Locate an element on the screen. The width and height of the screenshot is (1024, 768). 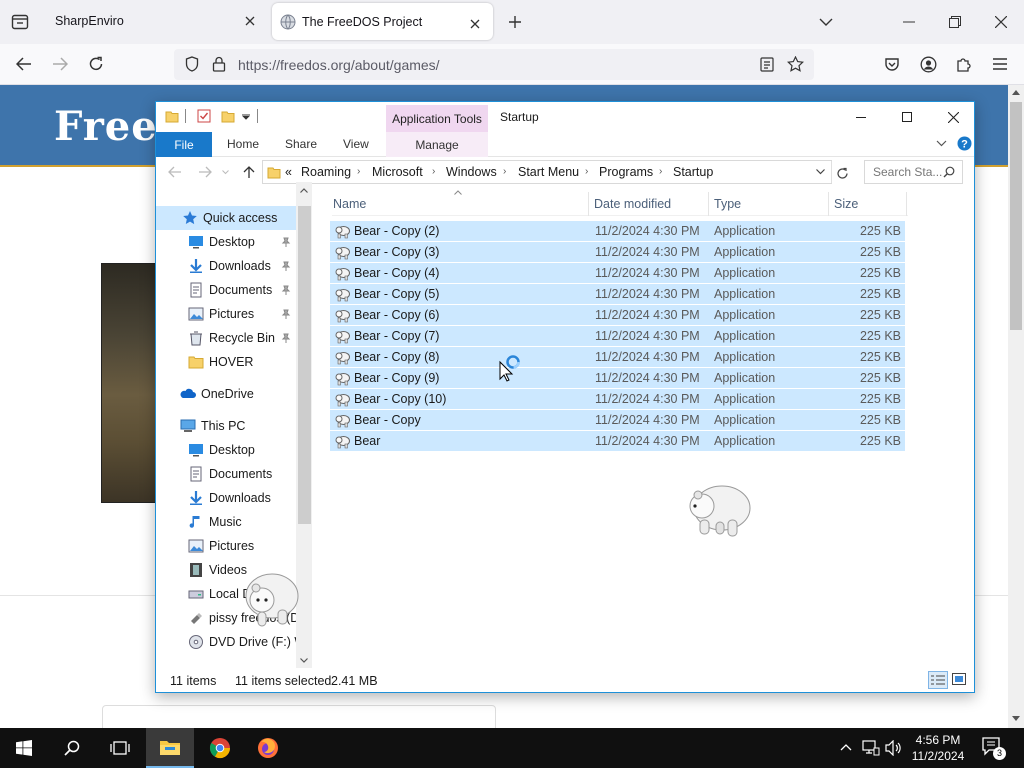
nav-pc-downloads: Downloads is located at coordinates (226, 498).